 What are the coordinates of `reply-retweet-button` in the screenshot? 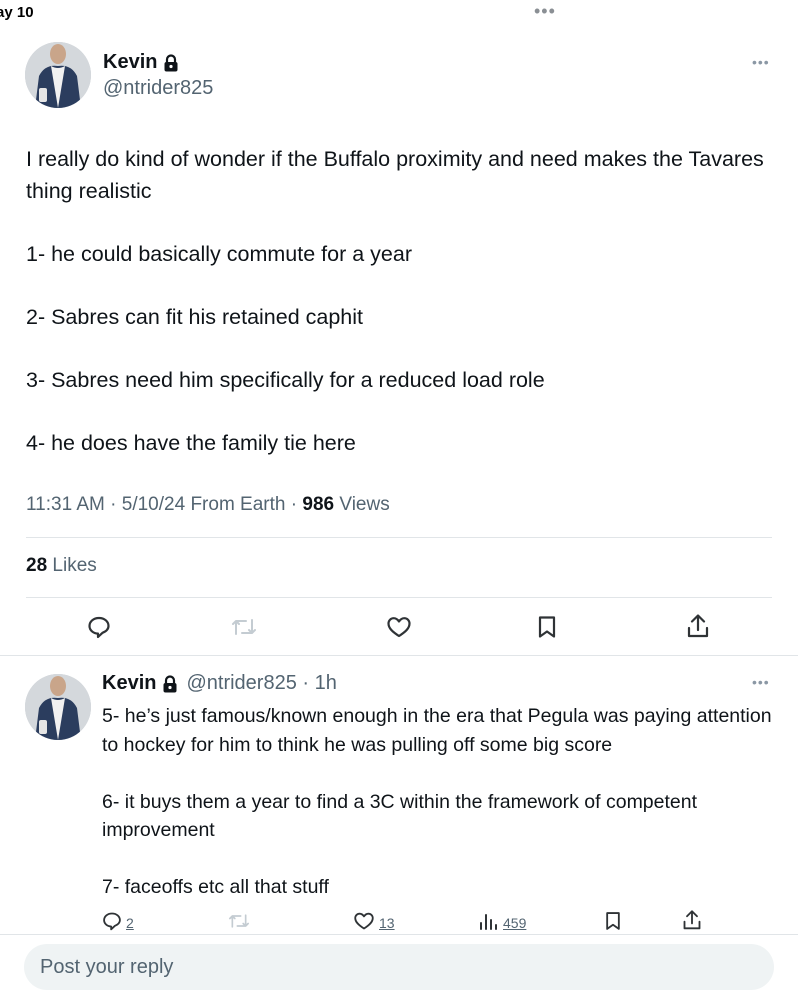 It's located at (239, 922).